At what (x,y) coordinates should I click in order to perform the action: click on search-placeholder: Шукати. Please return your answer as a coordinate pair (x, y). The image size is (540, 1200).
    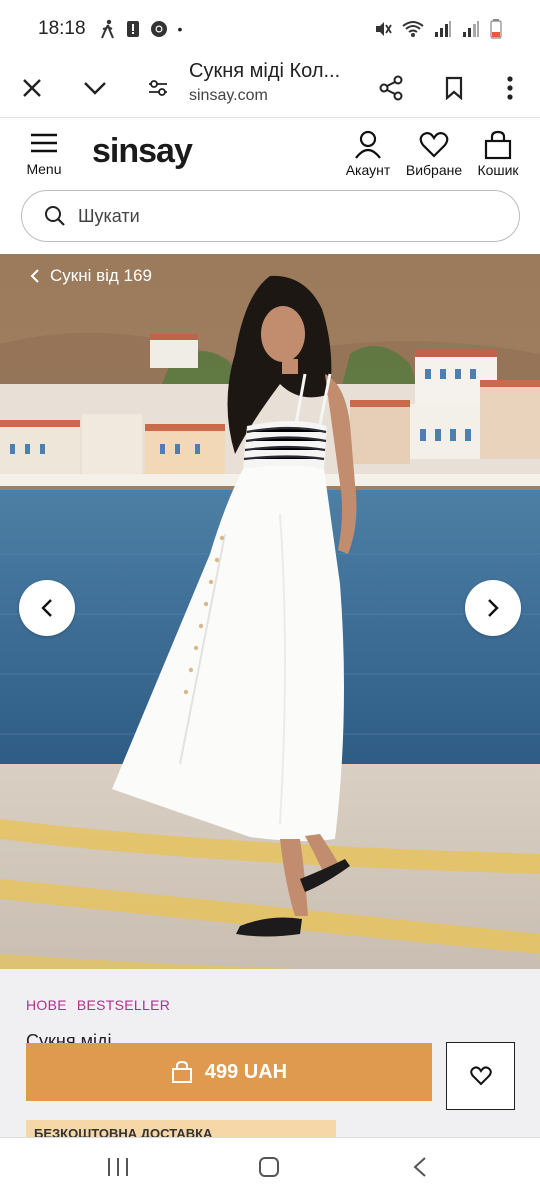
    Looking at the image, I should click on (109, 215).